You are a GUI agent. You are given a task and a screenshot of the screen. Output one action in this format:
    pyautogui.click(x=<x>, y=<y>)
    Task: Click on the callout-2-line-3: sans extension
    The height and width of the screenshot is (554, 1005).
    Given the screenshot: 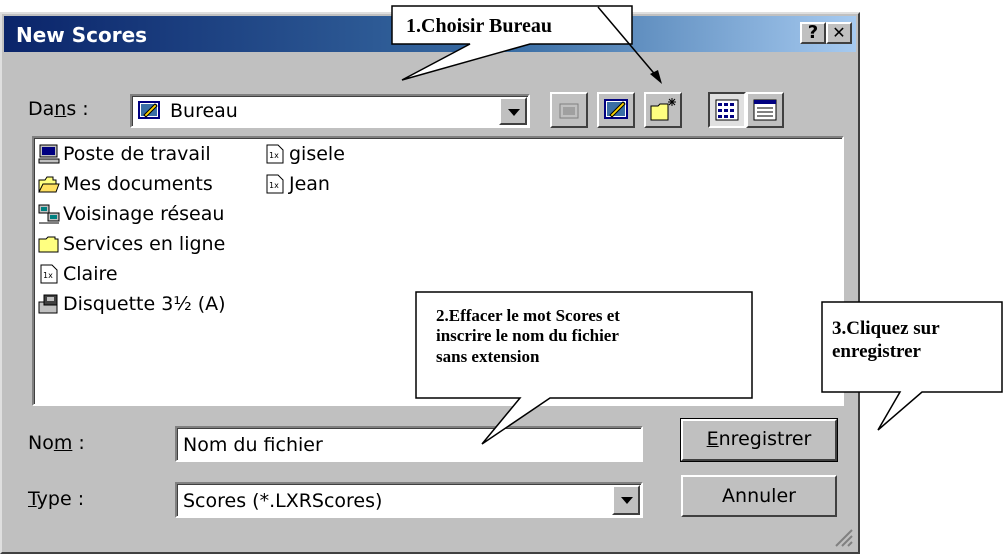 What is the action you would take?
    pyautogui.click(x=488, y=356)
    